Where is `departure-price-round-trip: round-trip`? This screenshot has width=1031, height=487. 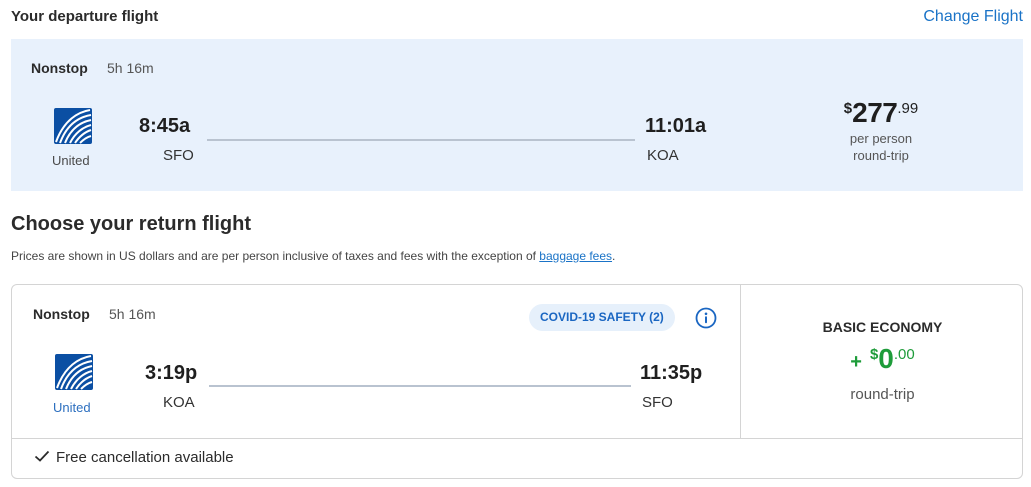 departure-price-round-trip: round-trip is located at coordinates (881, 155).